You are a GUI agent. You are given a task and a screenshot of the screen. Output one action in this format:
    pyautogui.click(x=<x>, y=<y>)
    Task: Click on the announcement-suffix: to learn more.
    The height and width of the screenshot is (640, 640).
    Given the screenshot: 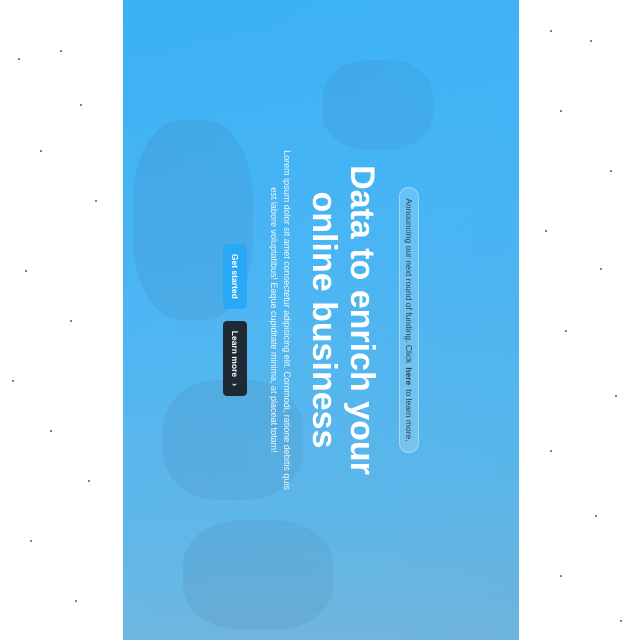 What is the action you would take?
    pyautogui.click(x=409, y=415)
    